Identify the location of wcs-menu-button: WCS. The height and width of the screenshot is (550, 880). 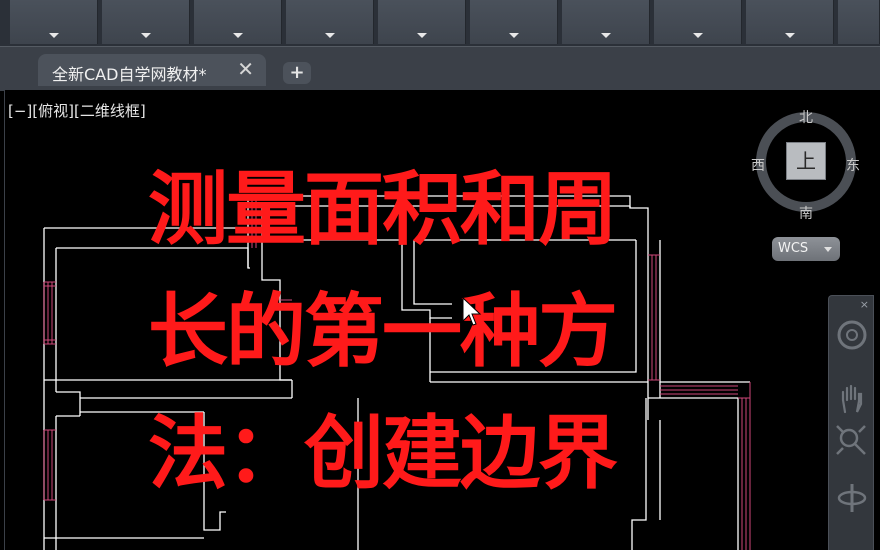
(806, 249).